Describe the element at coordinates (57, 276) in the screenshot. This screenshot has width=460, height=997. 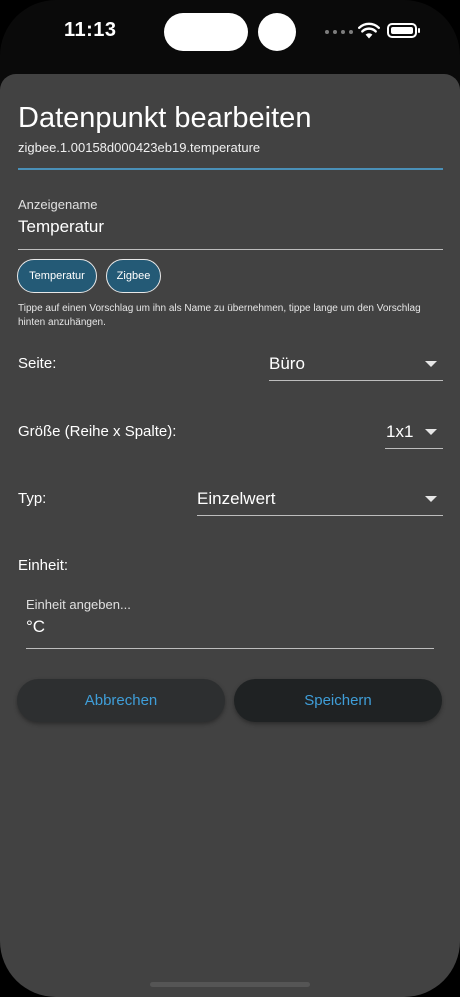
I see `suggestion-chip-temperatur: Temperatur` at that location.